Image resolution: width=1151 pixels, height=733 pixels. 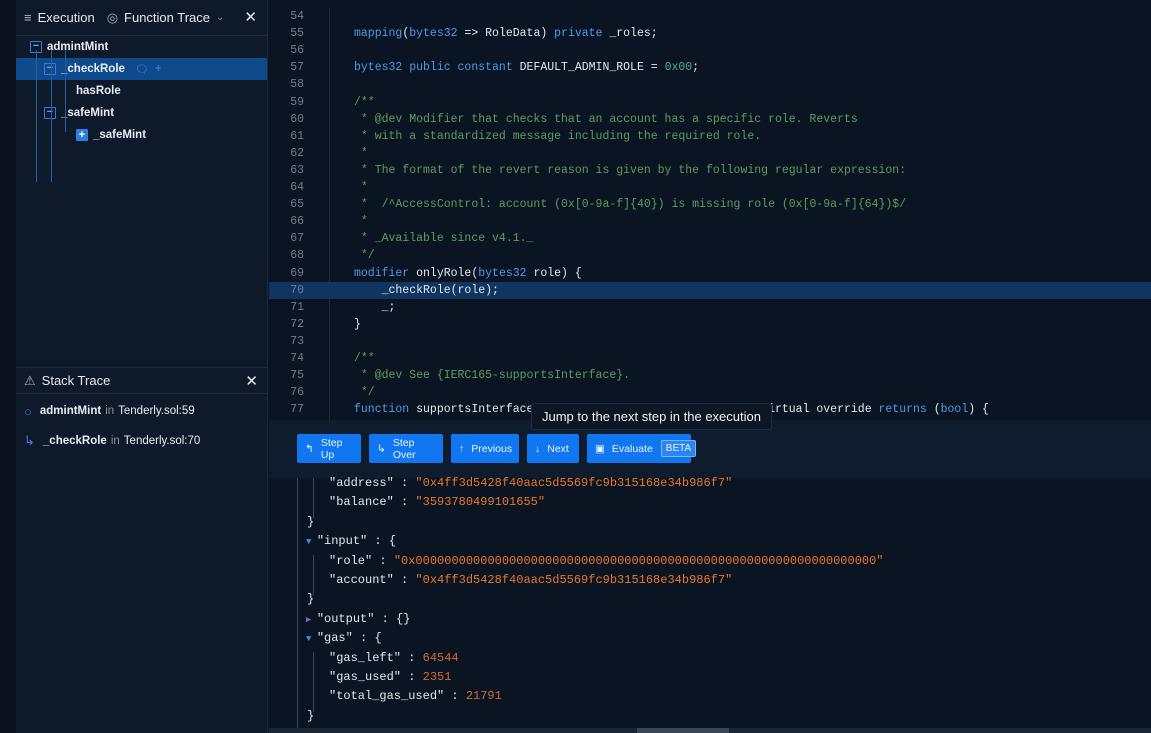 I want to click on comment-icon: 🗨, so click(x=142, y=69).